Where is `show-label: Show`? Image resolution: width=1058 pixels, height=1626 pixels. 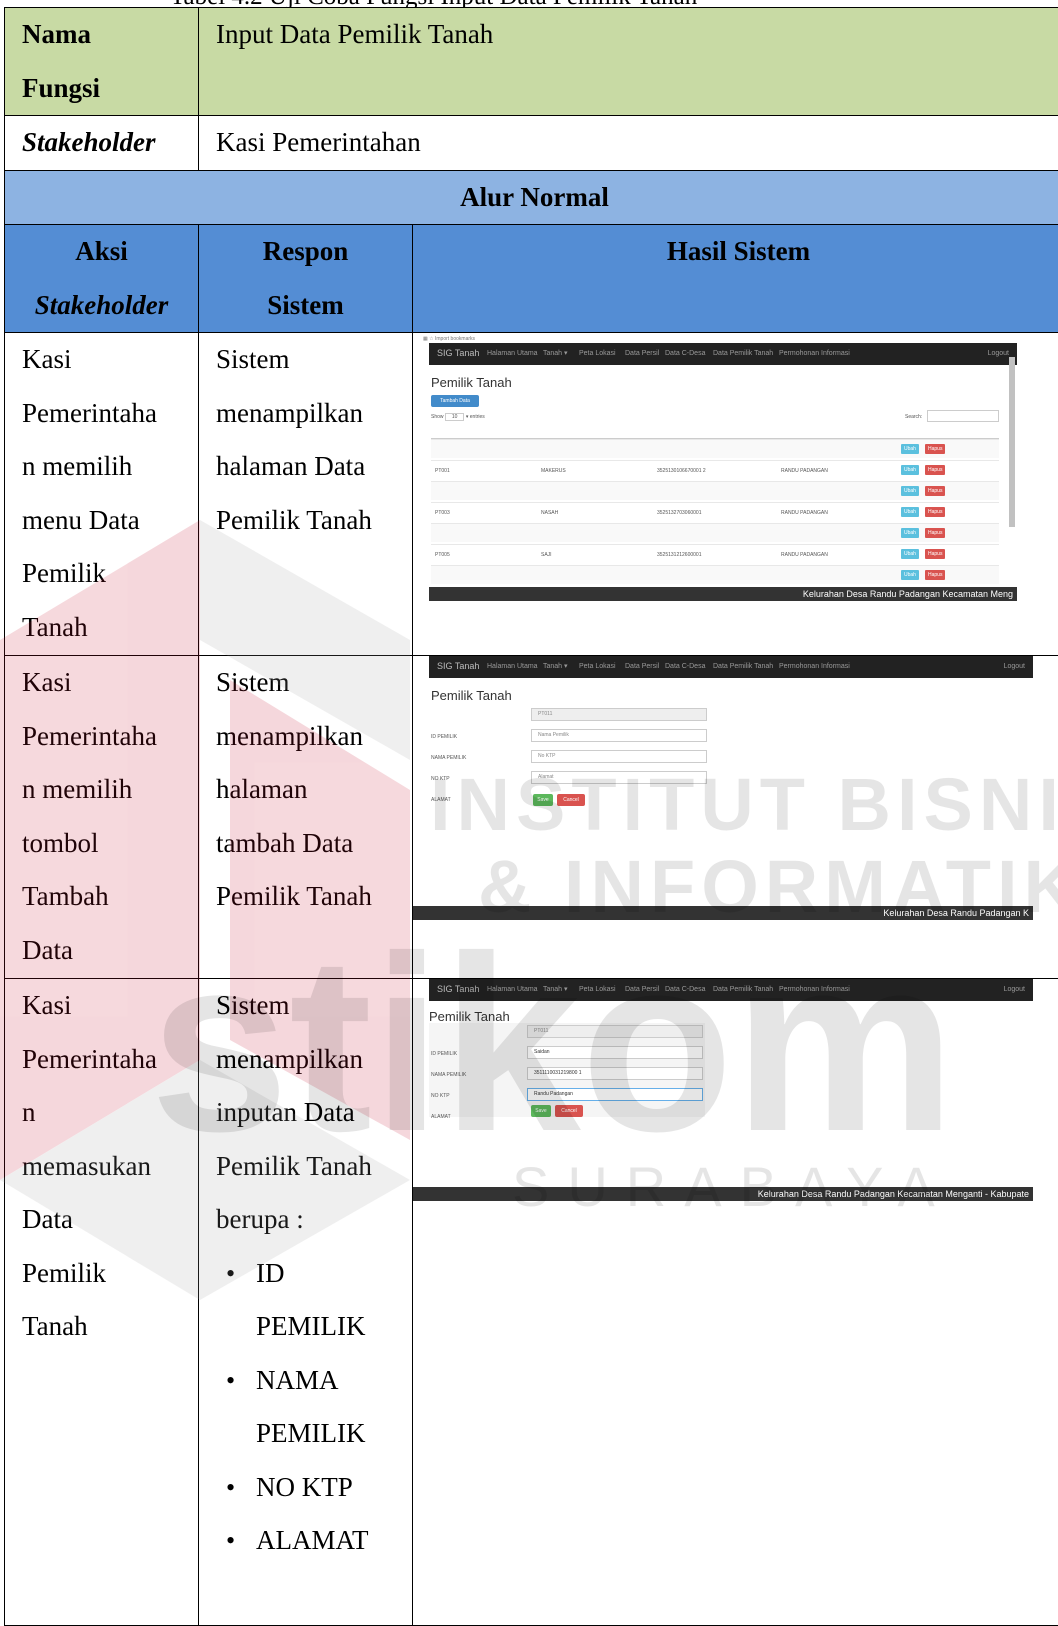
show-label: Show is located at coordinates (437, 417).